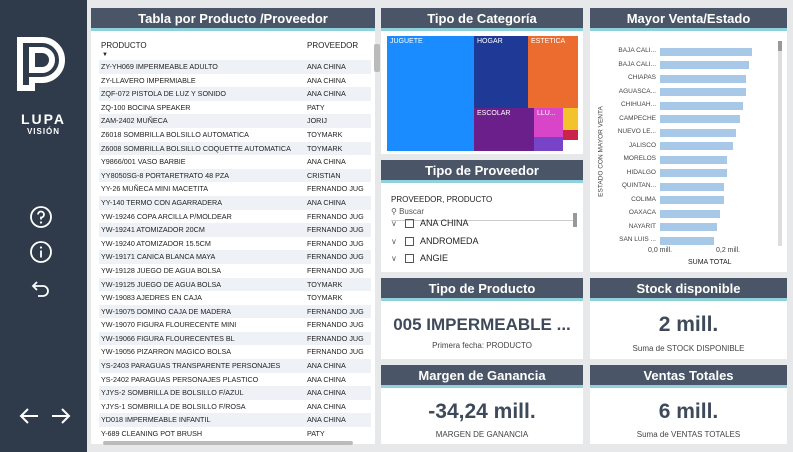 Image resolution: width=793 pixels, height=452 pixels. What do you see at coordinates (235, 230) in the screenshot?
I see `table-row: YW-19241 ATOMIZADOR 20CM FERNANDO JUG` at bounding box center [235, 230].